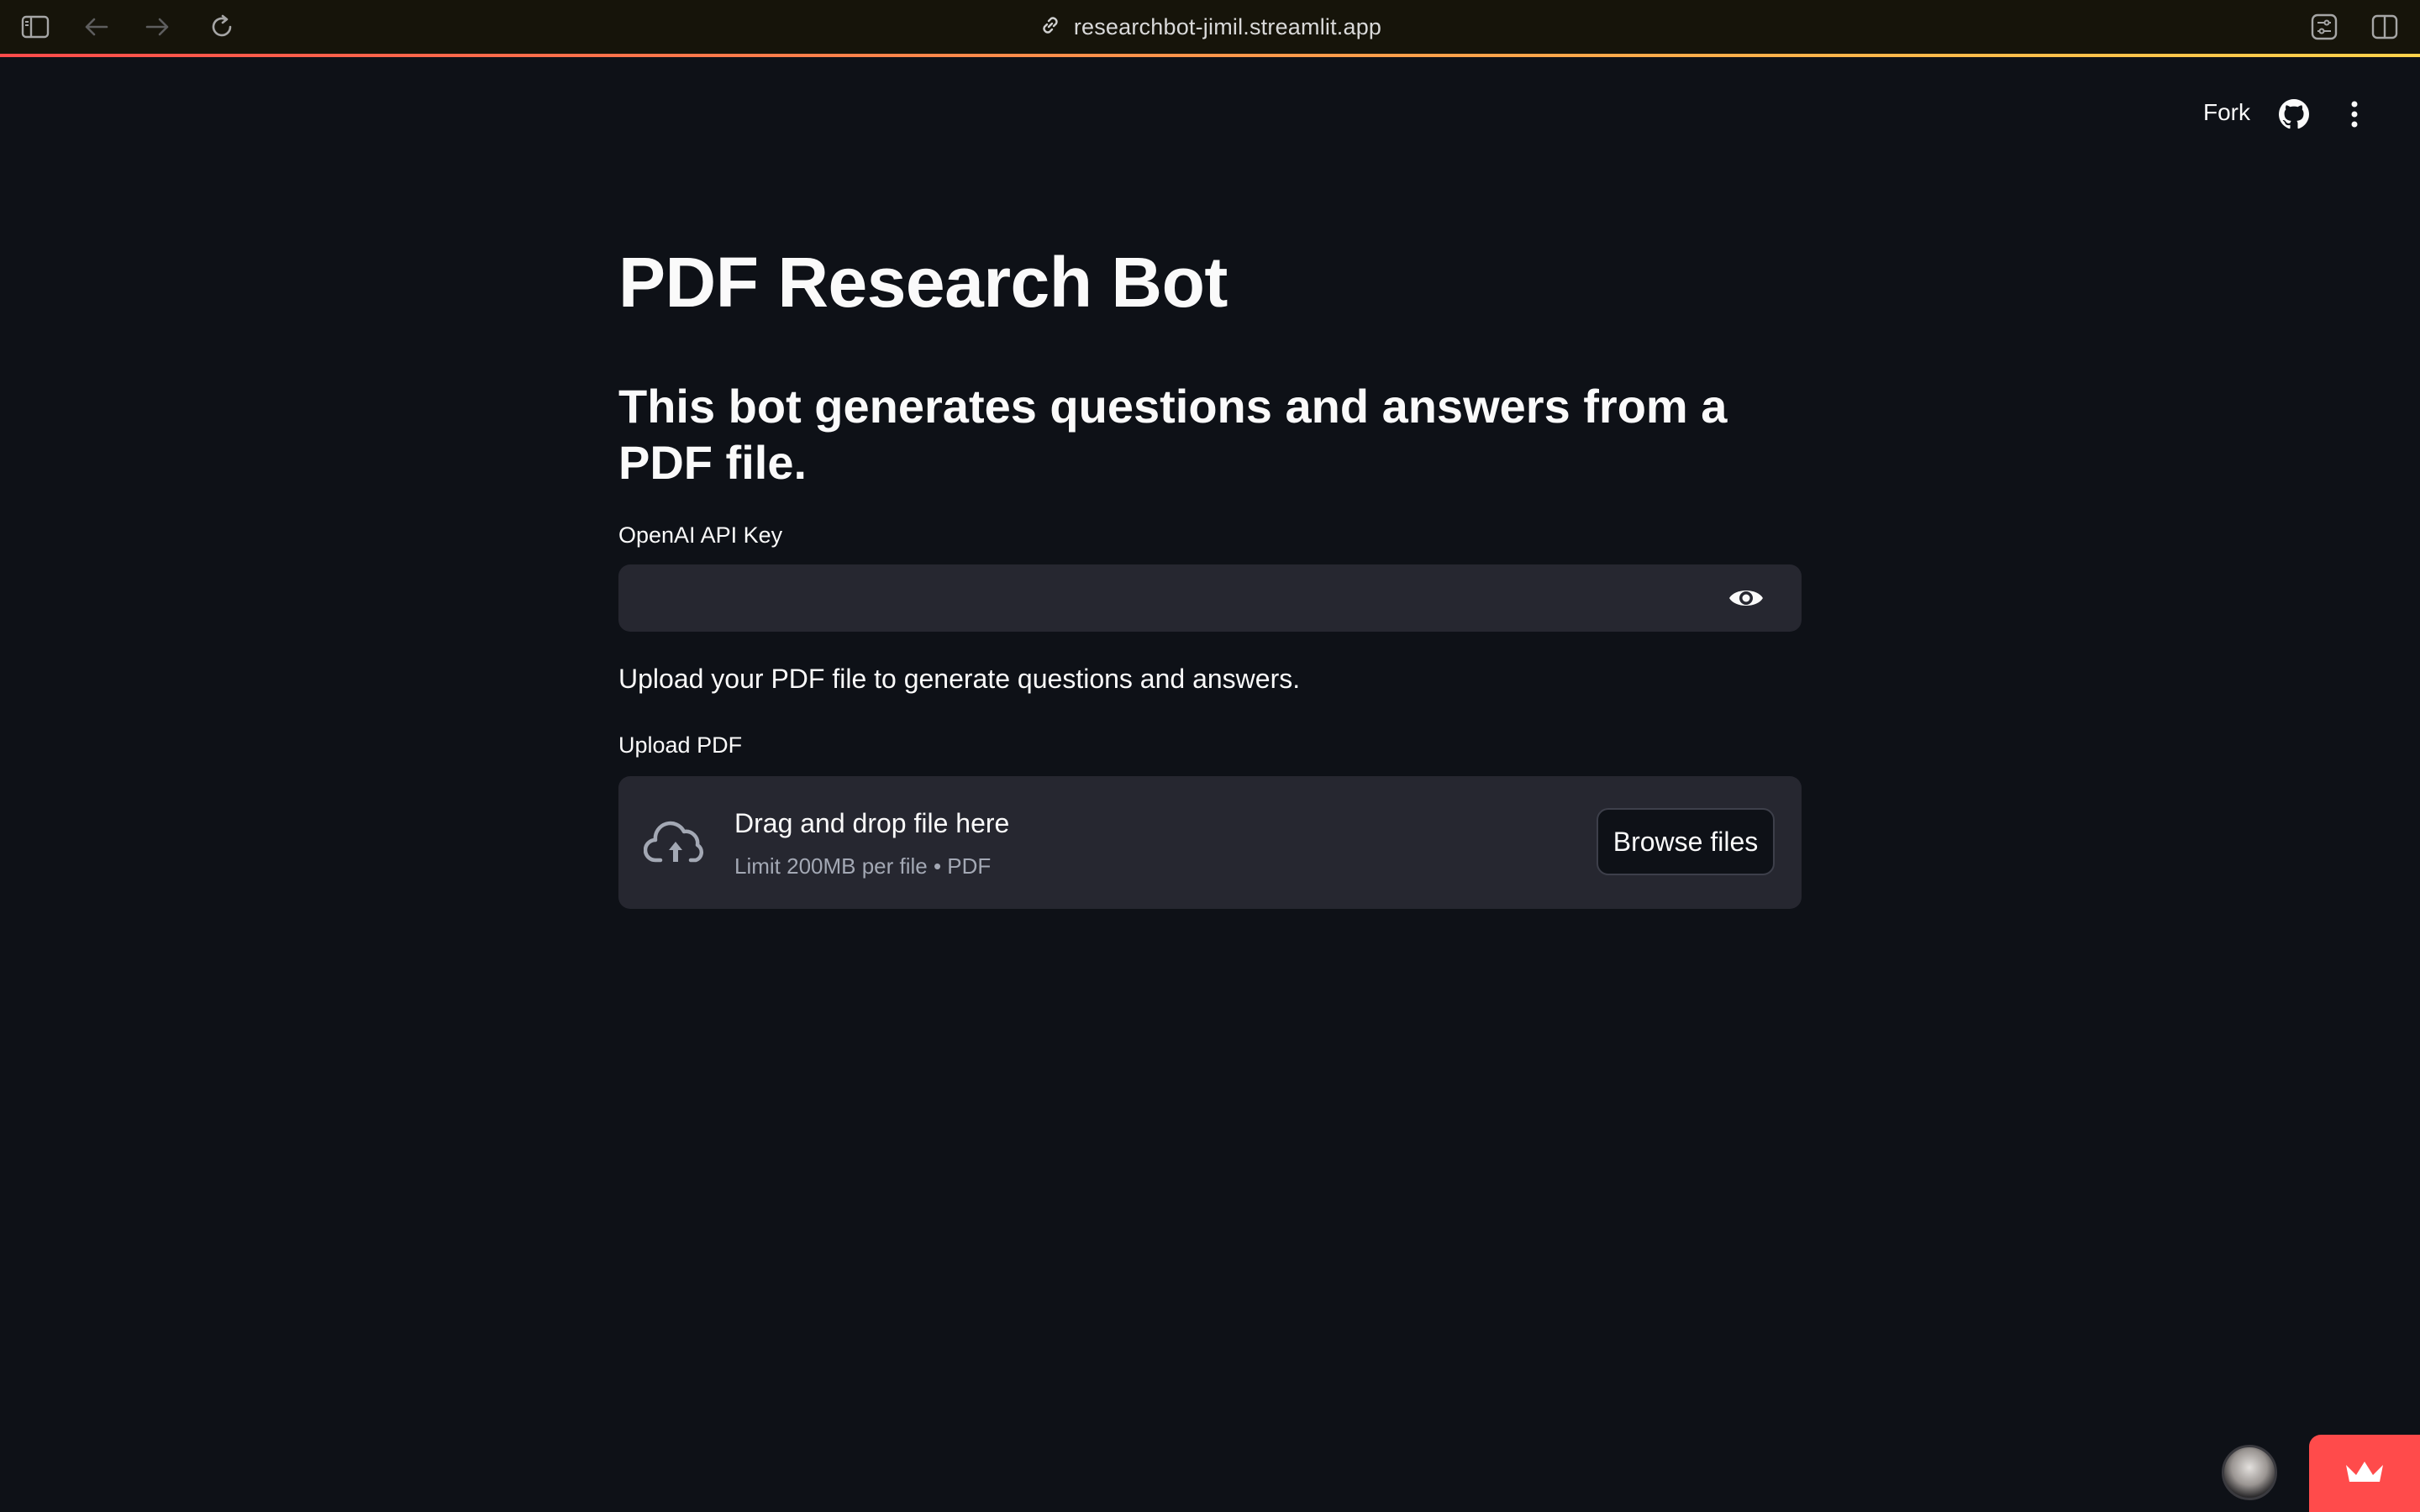  What do you see at coordinates (680, 745) in the screenshot?
I see `upload-label: Upload PDF` at bounding box center [680, 745].